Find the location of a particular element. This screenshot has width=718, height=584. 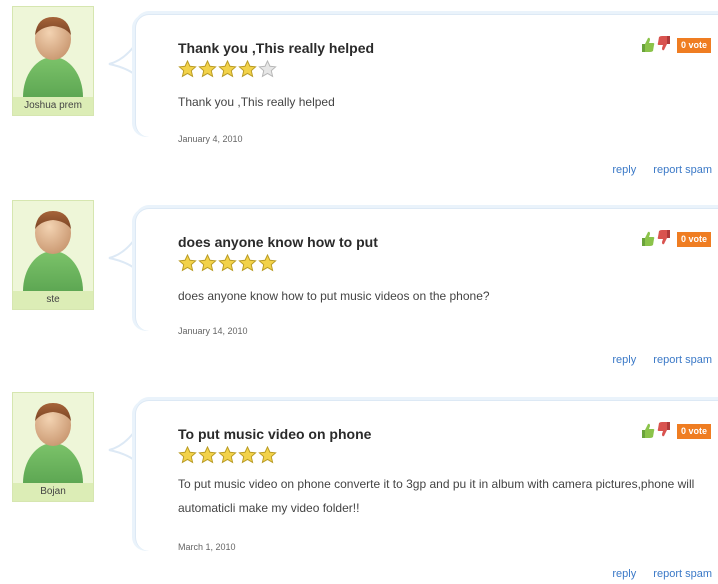

username: ste is located at coordinates (53, 300).